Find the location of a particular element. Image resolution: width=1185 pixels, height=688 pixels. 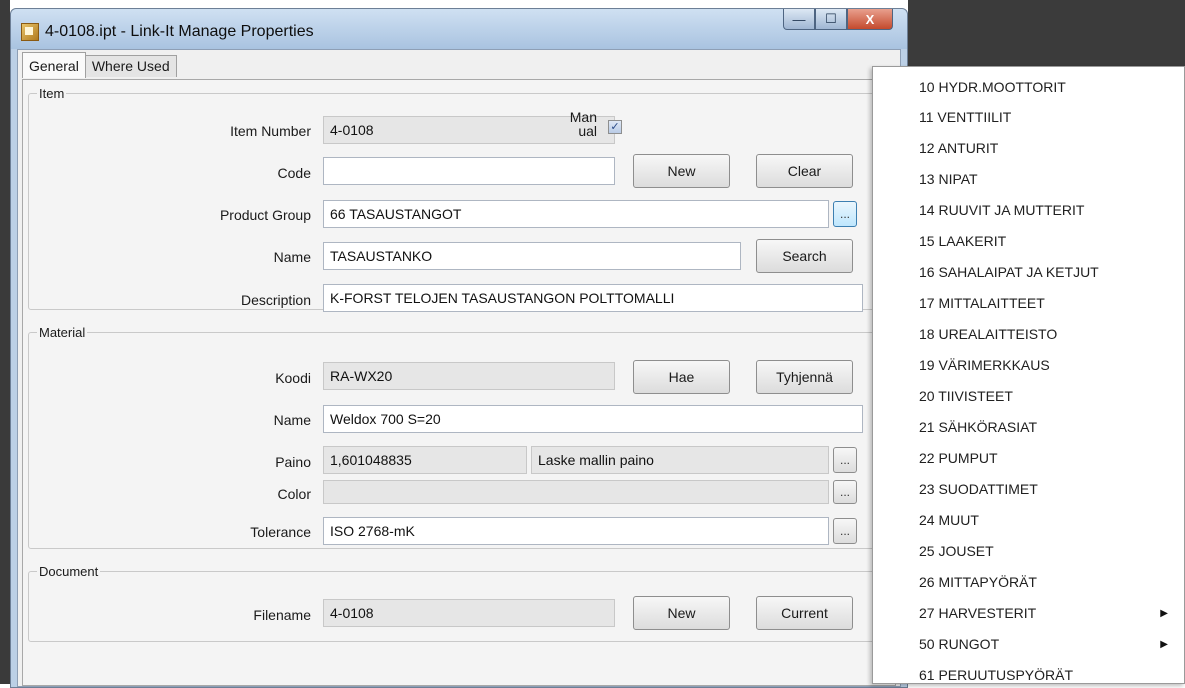

description-field is located at coordinates (593, 298).